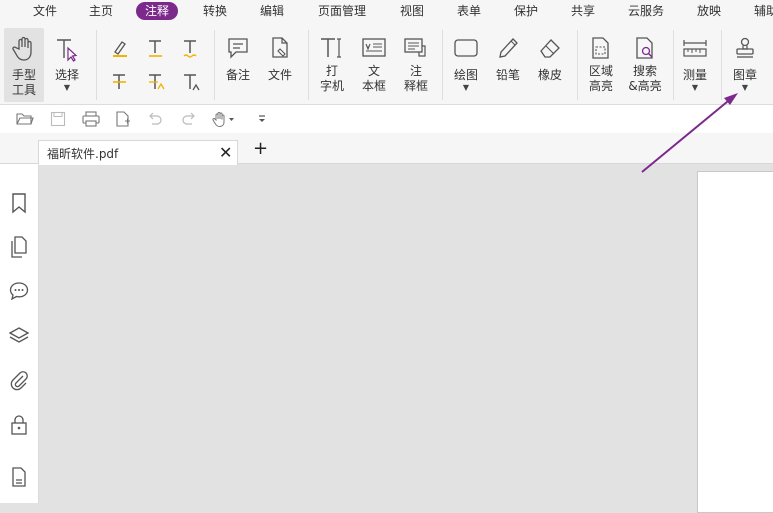  Describe the element at coordinates (689, 133) in the screenshot. I see `annotation-arrow` at that location.